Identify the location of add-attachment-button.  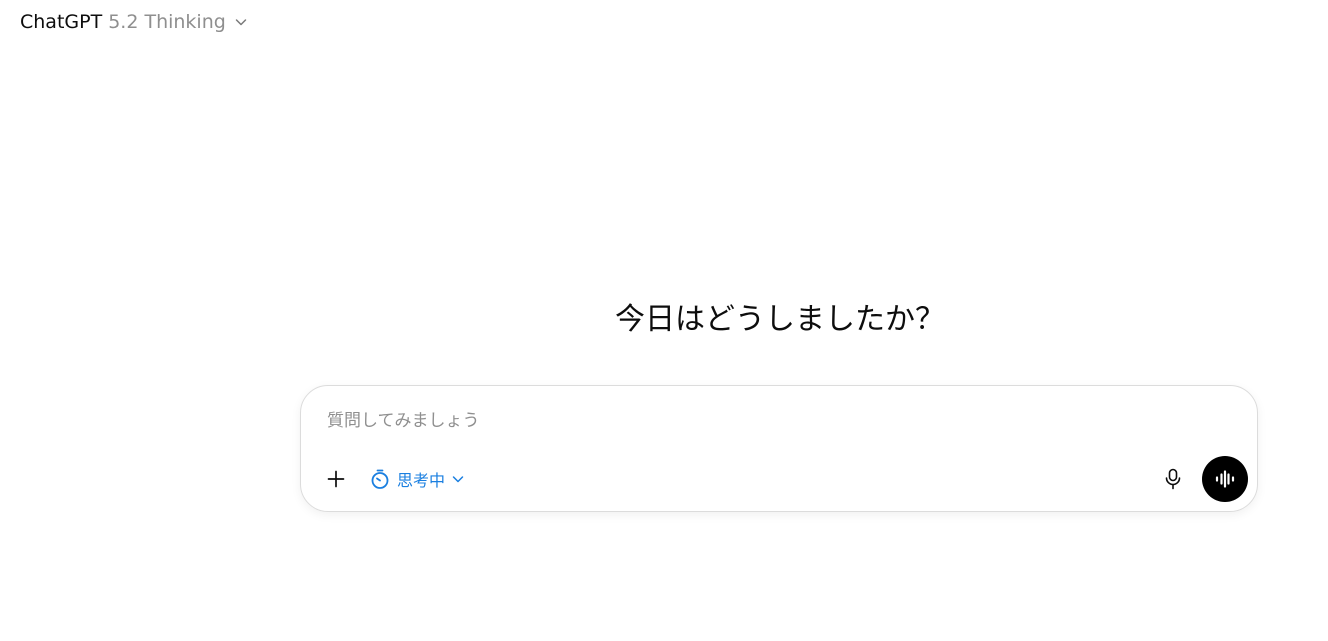
(336, 479).